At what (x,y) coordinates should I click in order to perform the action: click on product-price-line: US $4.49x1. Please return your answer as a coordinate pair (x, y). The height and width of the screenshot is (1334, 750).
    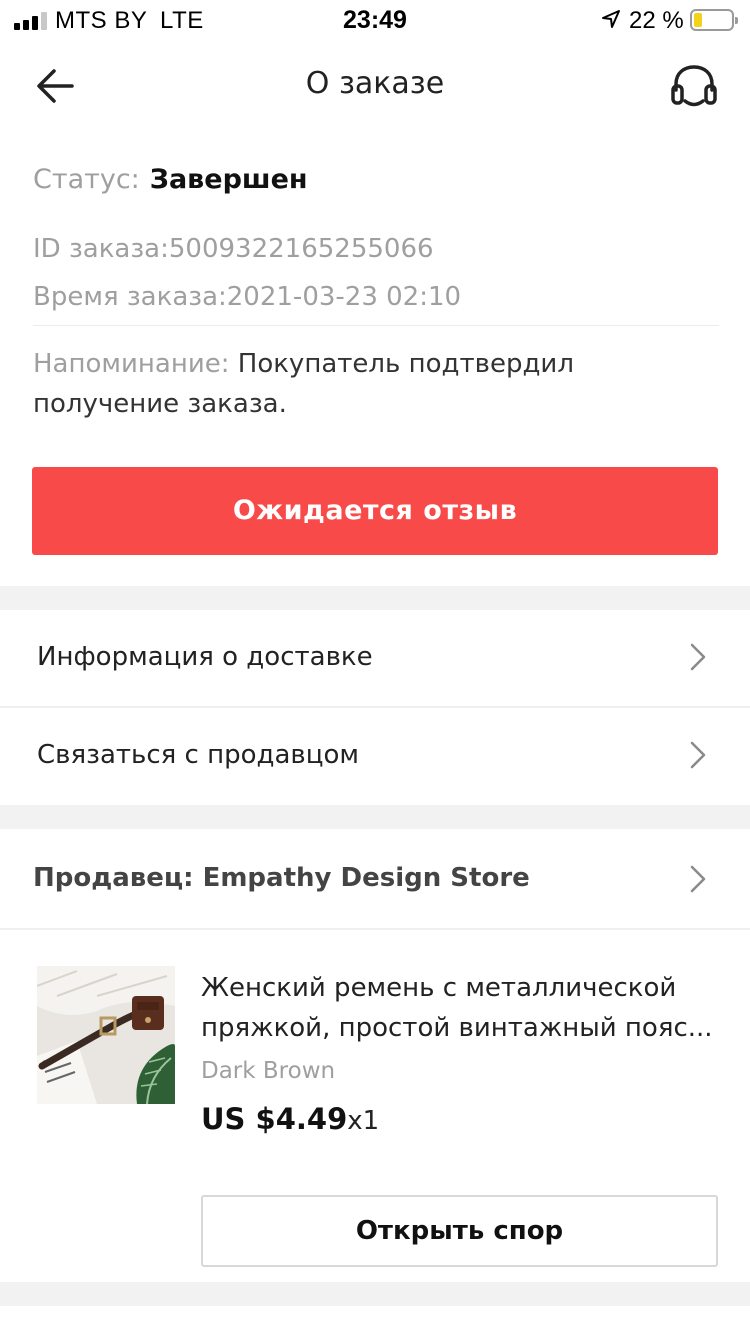
    Looking at the image, I should click on (290, 1119).